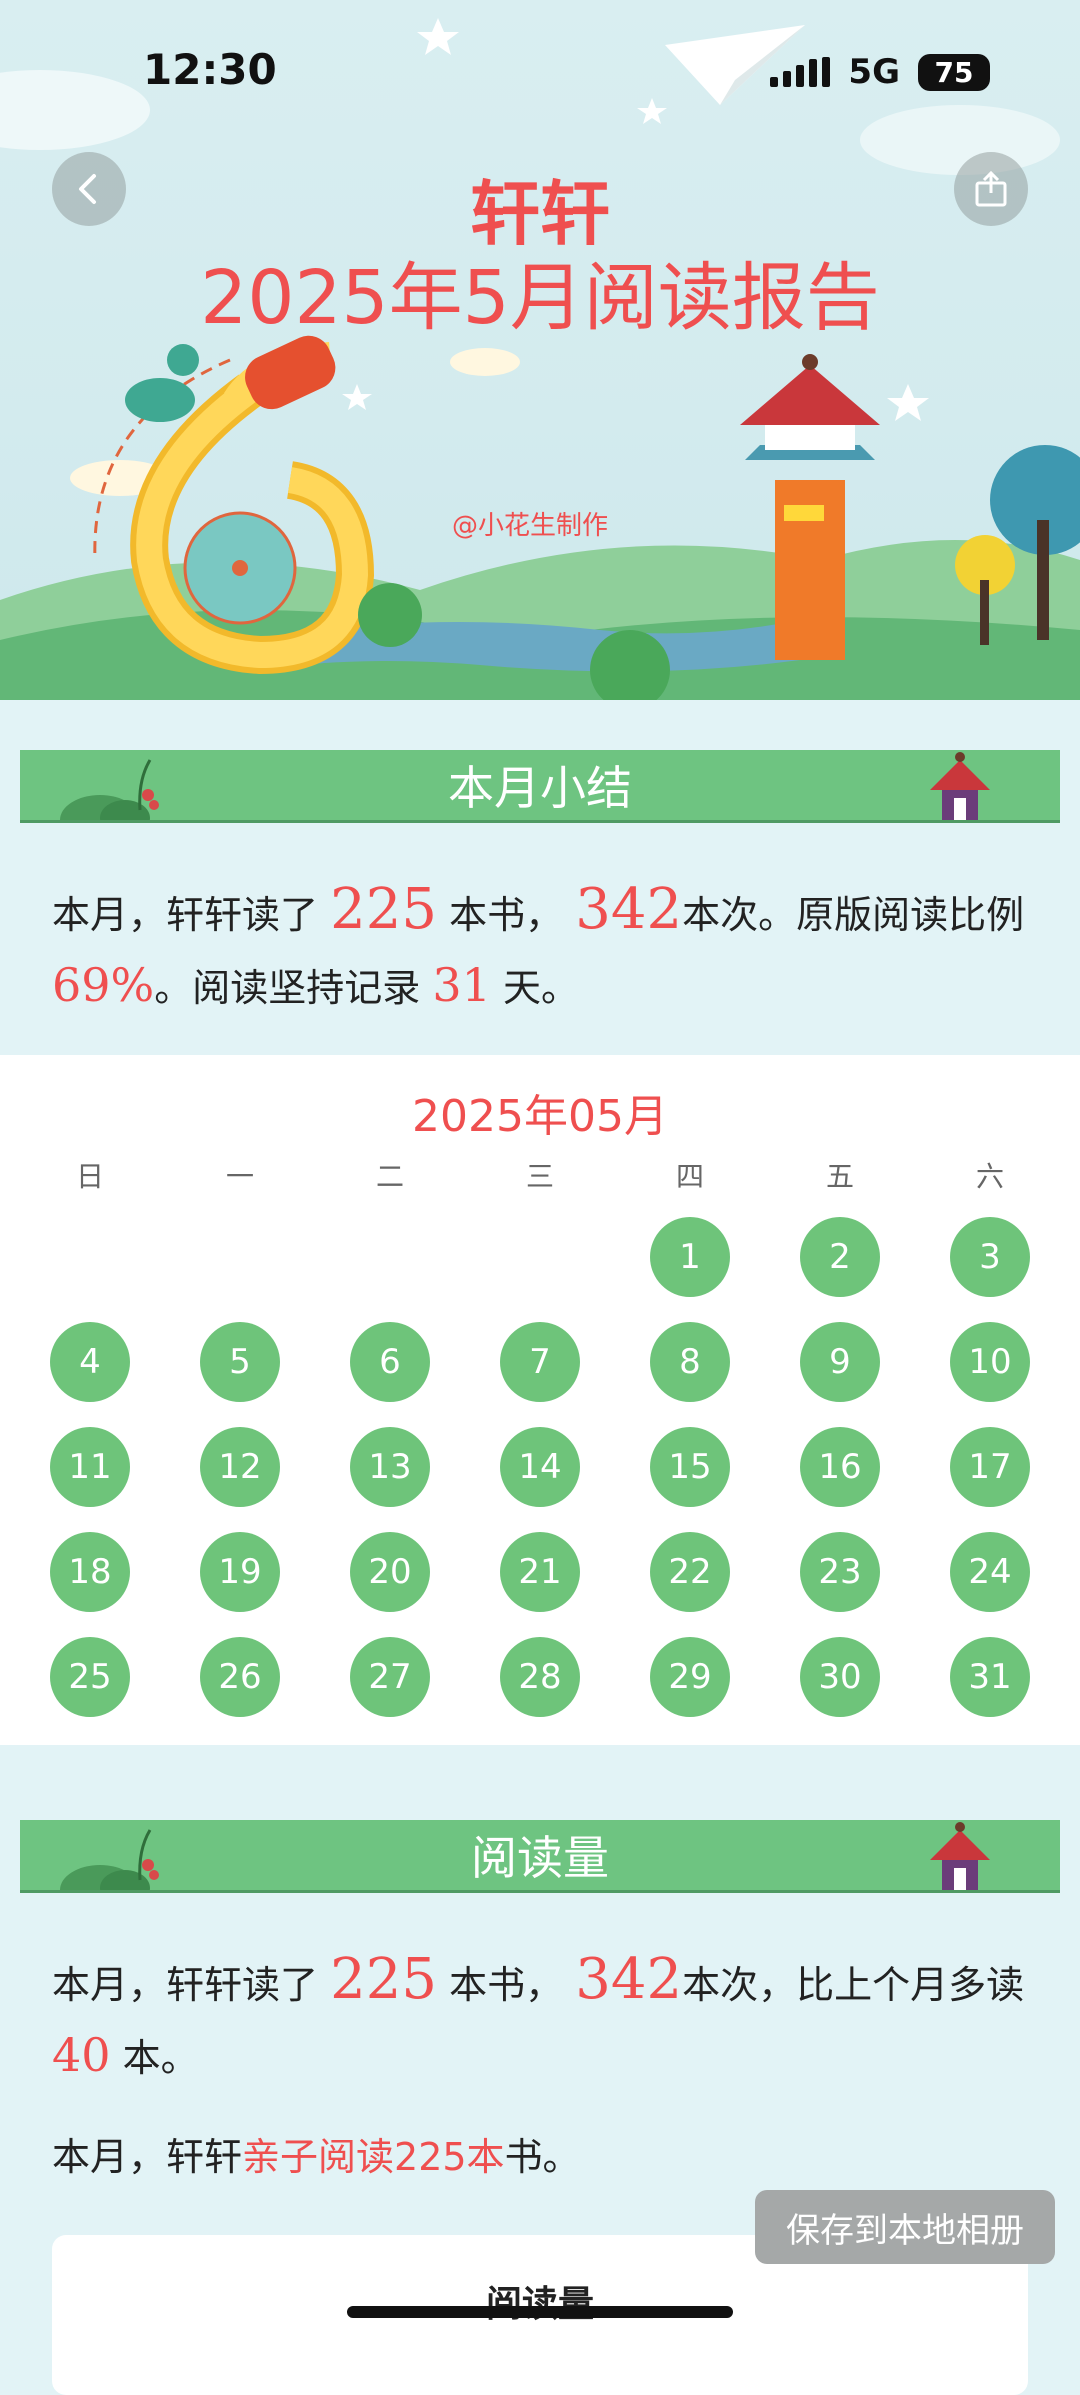 The image size is (1080, 2395). I want to click on calendar-day: 31, so click(990, 1677).